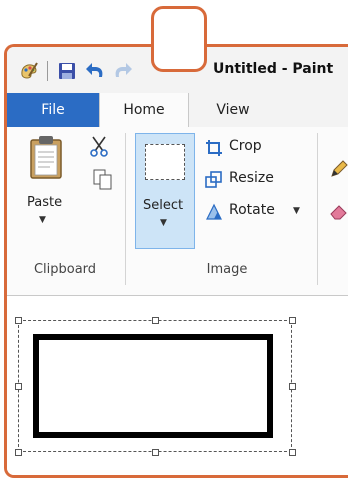  I want to click on clipboard-icon, so click(46, 159).